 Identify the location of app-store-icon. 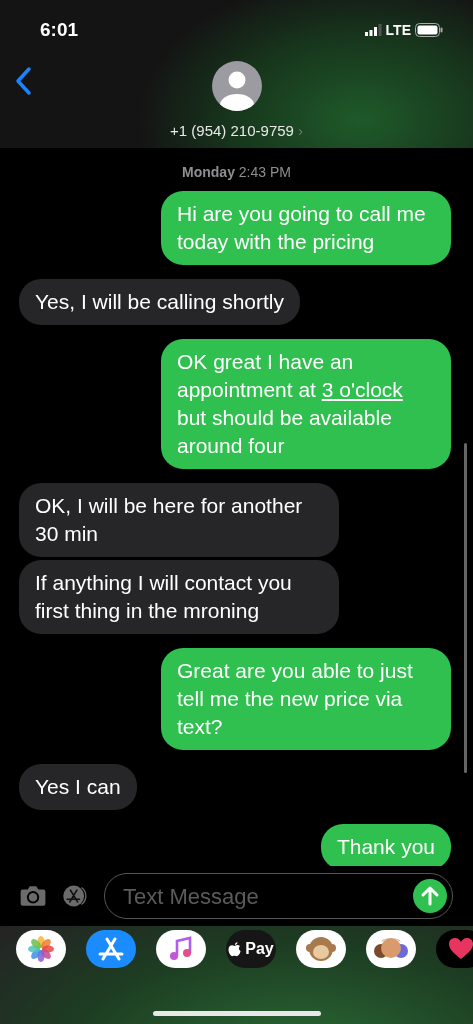
(111, 949).